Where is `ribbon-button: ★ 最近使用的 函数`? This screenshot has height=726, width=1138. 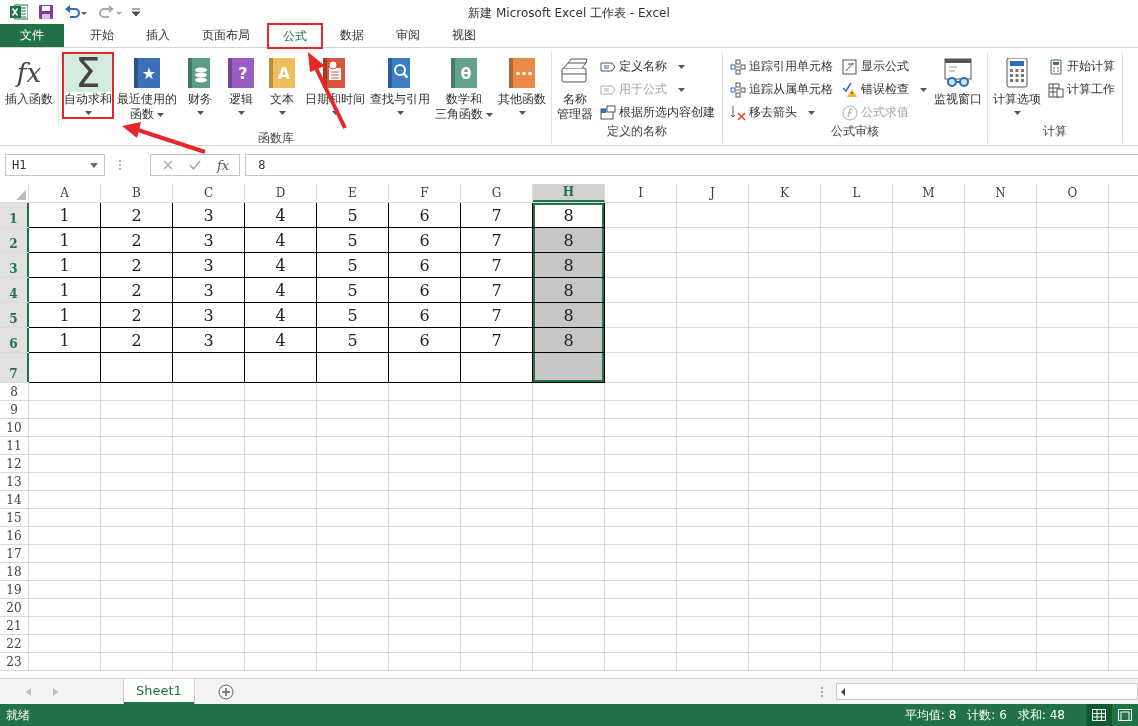 ribbon-button: ★ 最近使用的 函数 is located at coordinates (147, 87).